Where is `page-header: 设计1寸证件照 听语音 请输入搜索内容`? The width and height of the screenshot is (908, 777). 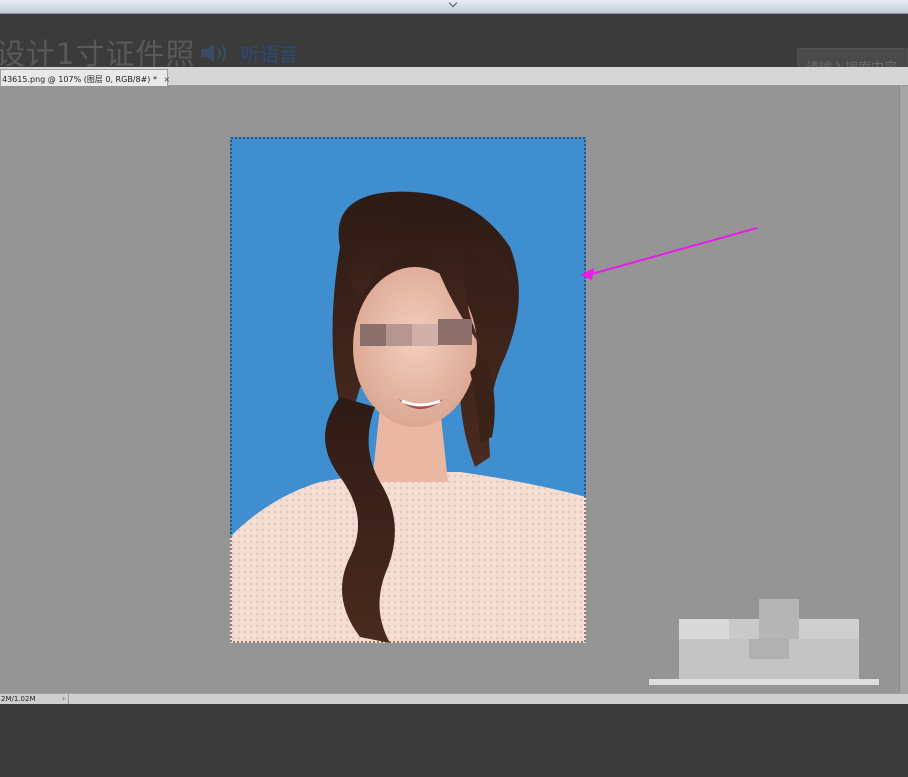 page-header: 设计1寸证件照 听语音 请输入搜索内容 is located at coordinates (454, 47).